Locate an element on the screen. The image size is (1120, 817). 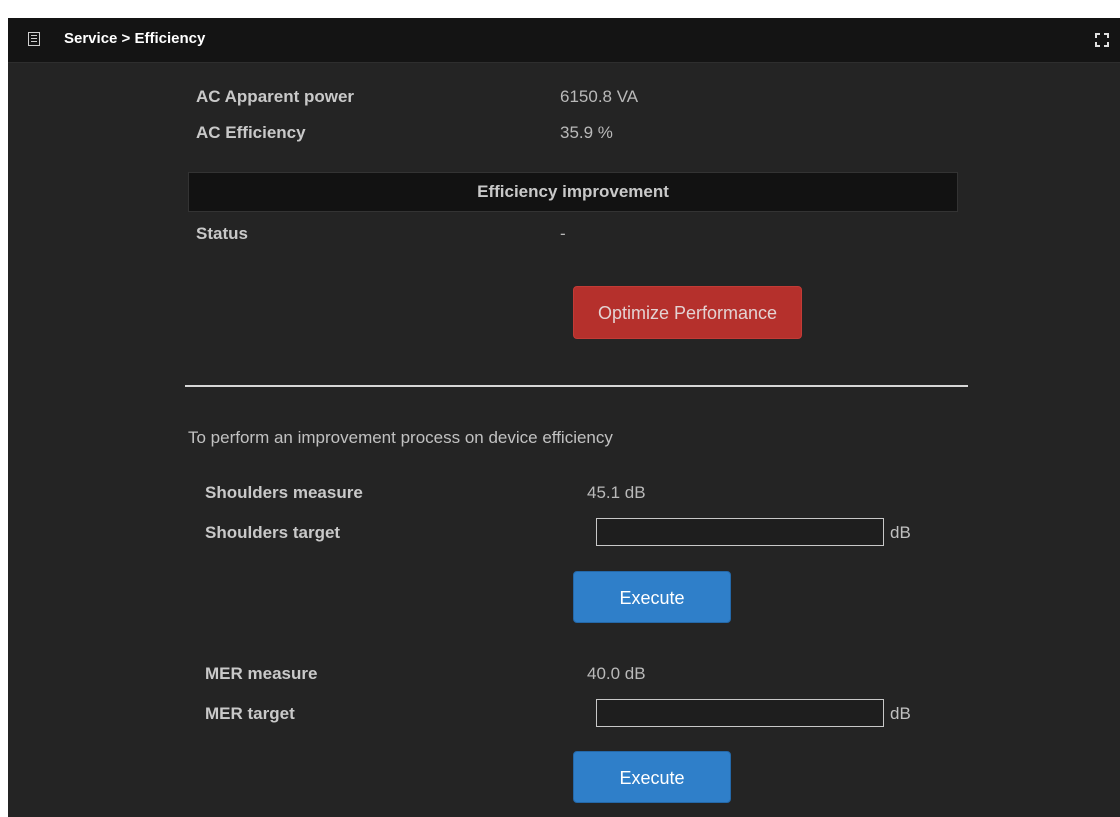
mer-execute-button: Execute is located at coordinates (652, 777).